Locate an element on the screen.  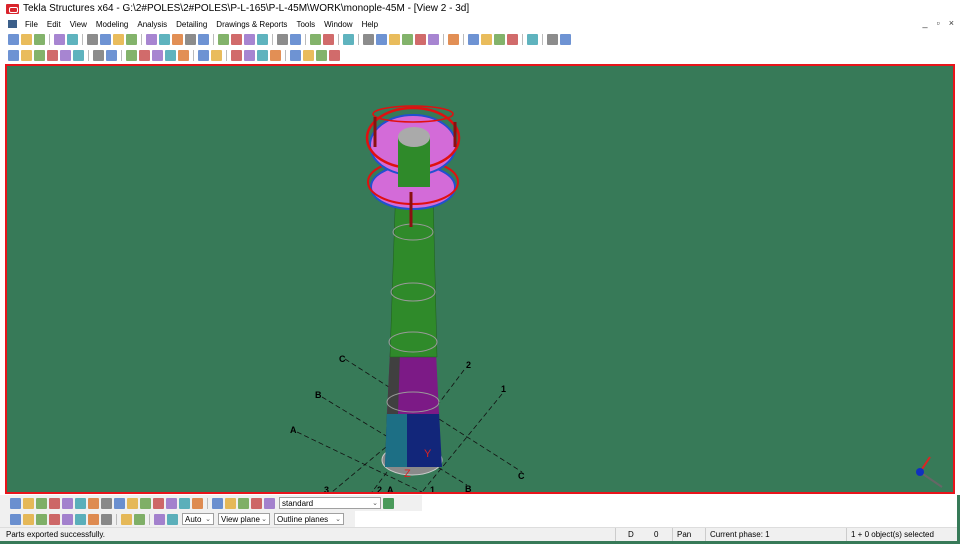
arrows-icon is located at coordinates (552, 39).